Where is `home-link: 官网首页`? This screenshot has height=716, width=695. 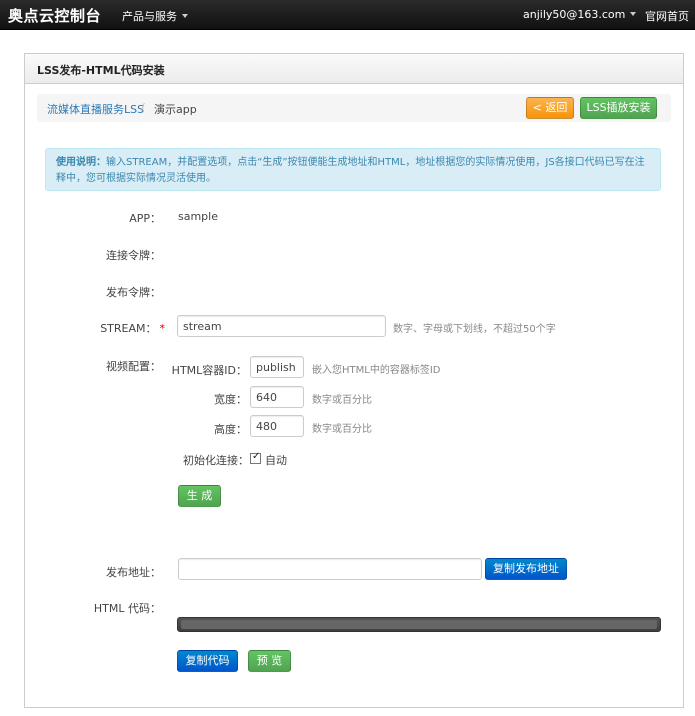
home-link: 官网首页 is located at coordinates (667, 16).